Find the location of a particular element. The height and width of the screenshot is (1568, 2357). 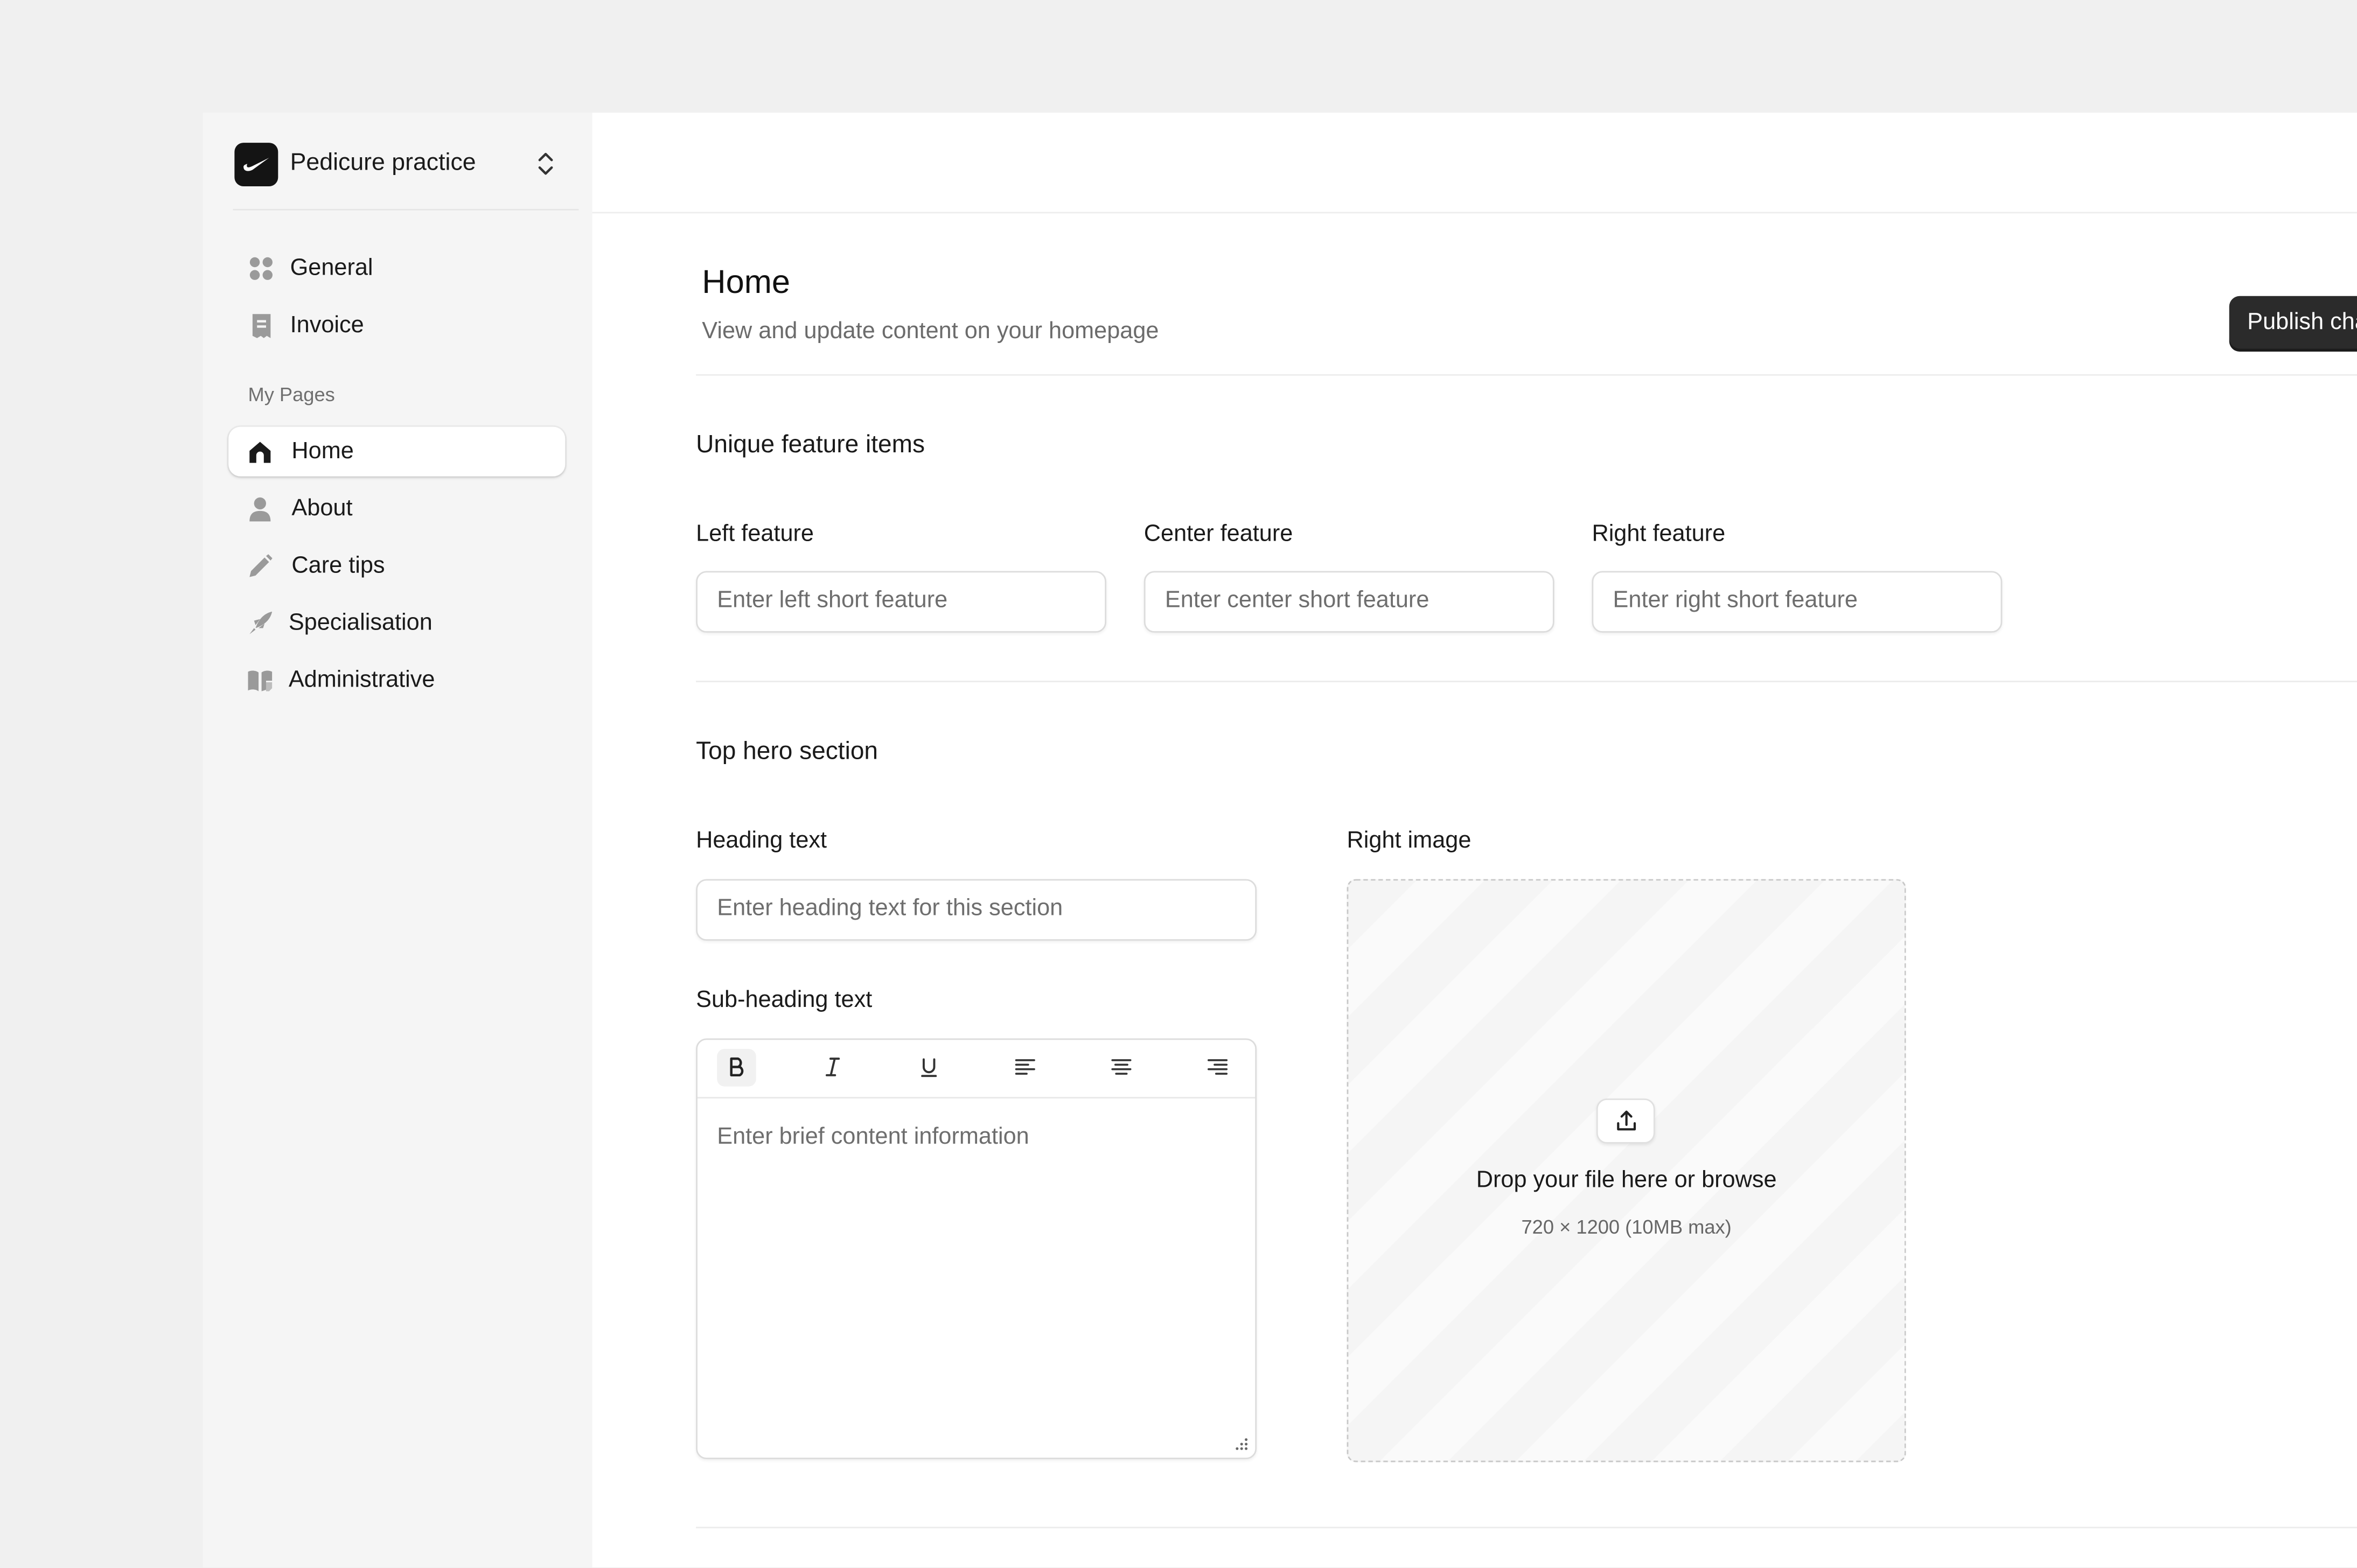

workspace-name: Pedicure practice is located at coordinates (383, 163).